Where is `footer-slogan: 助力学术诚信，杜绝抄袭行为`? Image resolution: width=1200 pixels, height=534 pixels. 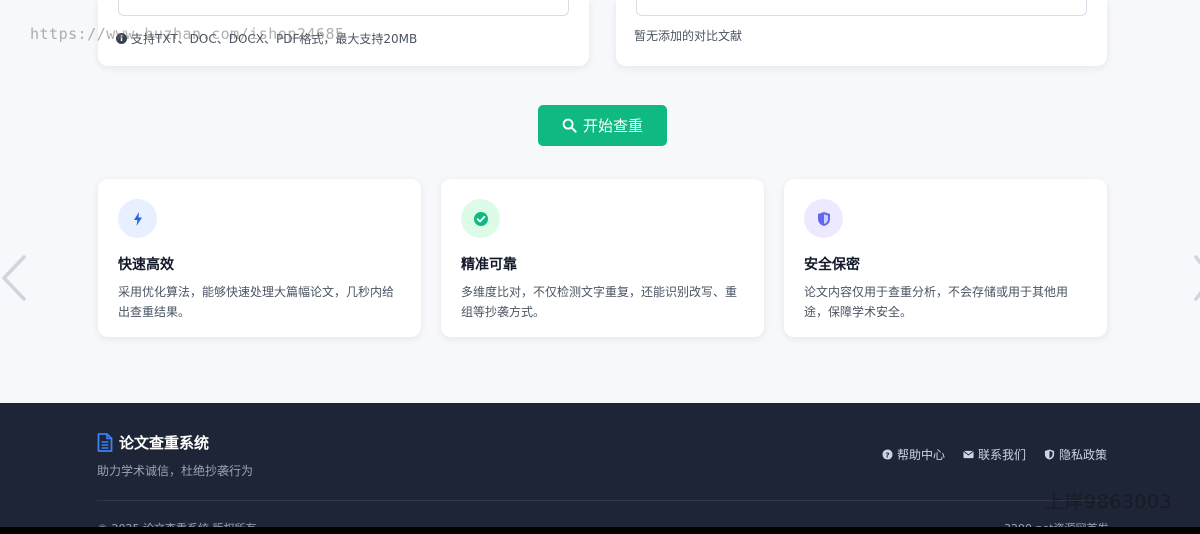 footer-slogan: 助力学术诚信，杜绝抄袭行为 is located at coordinates (175, 471).